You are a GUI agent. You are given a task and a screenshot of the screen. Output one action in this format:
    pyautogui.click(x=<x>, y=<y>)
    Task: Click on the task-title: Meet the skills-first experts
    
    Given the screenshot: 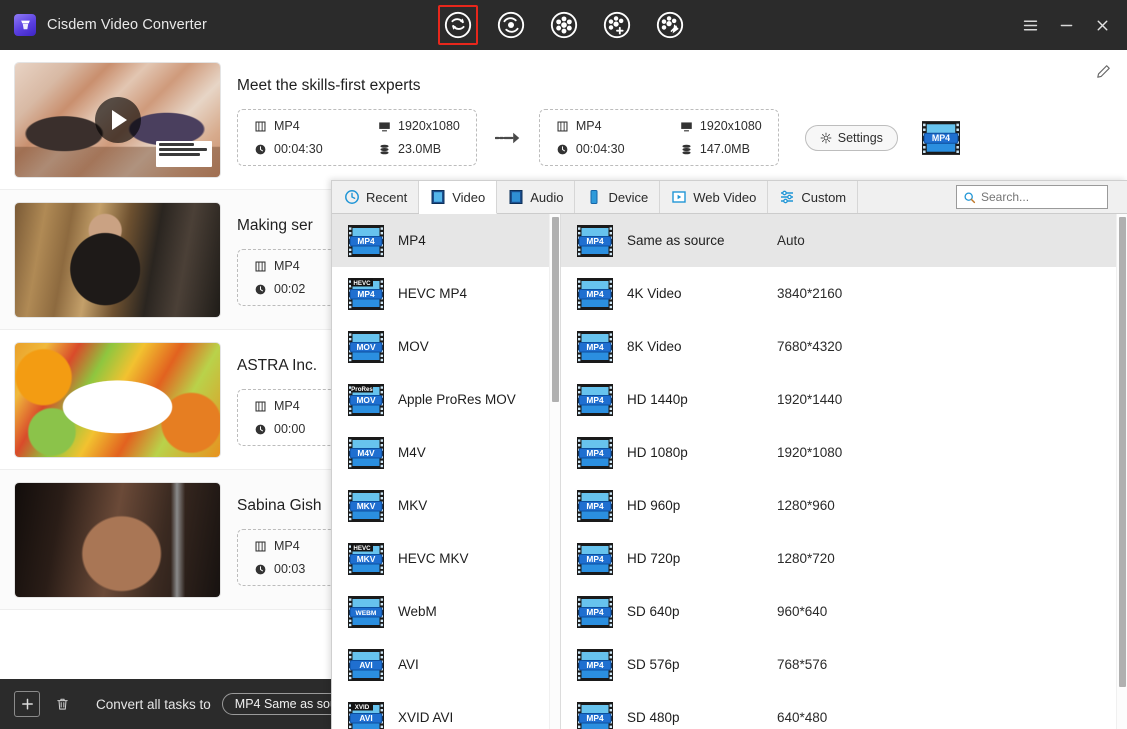 What is the action you would take?
    pyautogui.click(x=329, y=85)
    